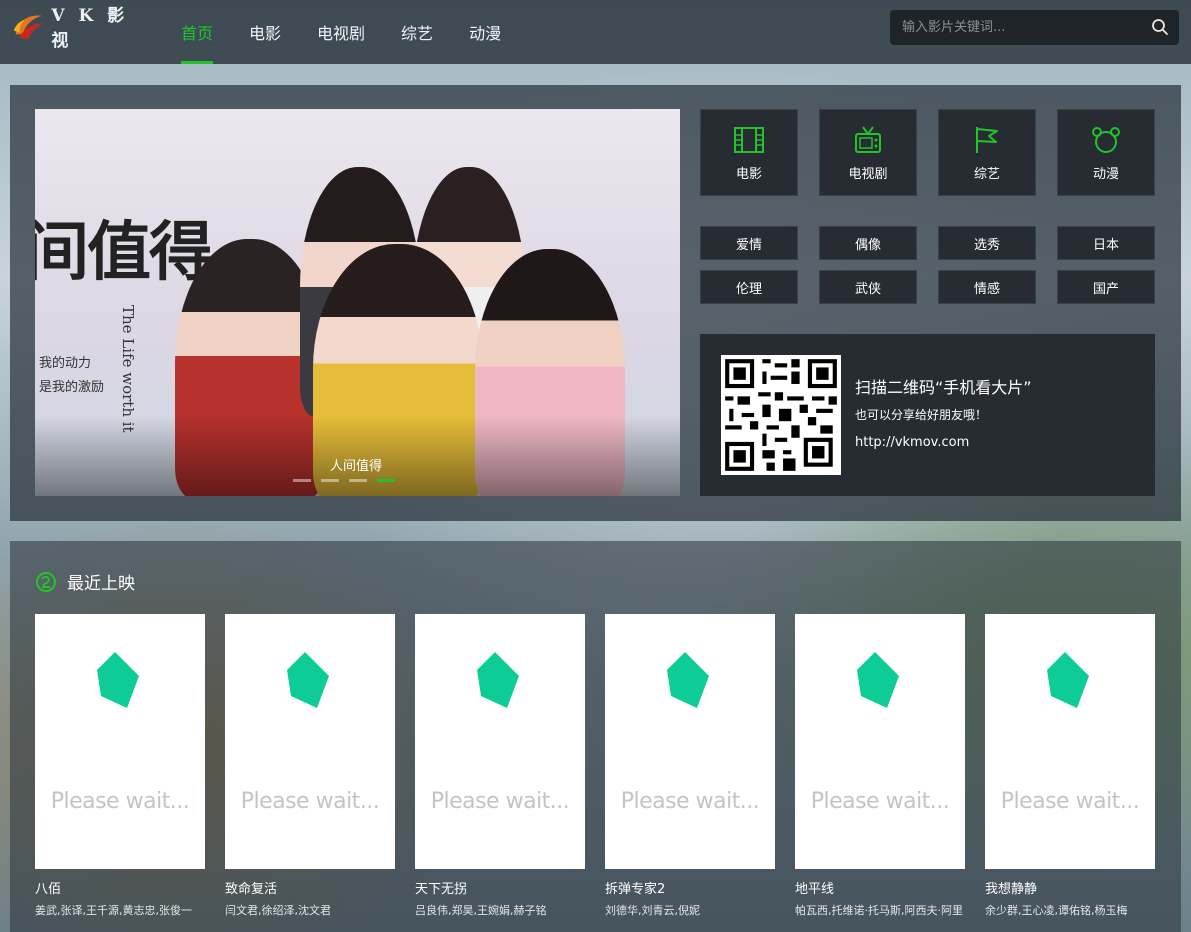  What do you see at coordinates (386, 480) in the screenshot?
I see `carousel-dot-active` at bounding box center [386, 480].